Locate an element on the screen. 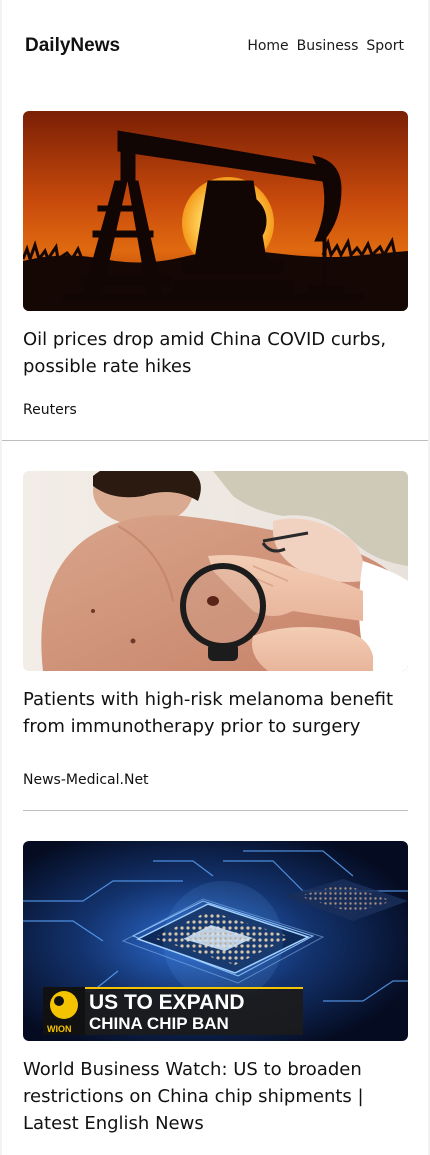  site-header: DailyNews Home Business Sport is located at coordinates (215, 46).